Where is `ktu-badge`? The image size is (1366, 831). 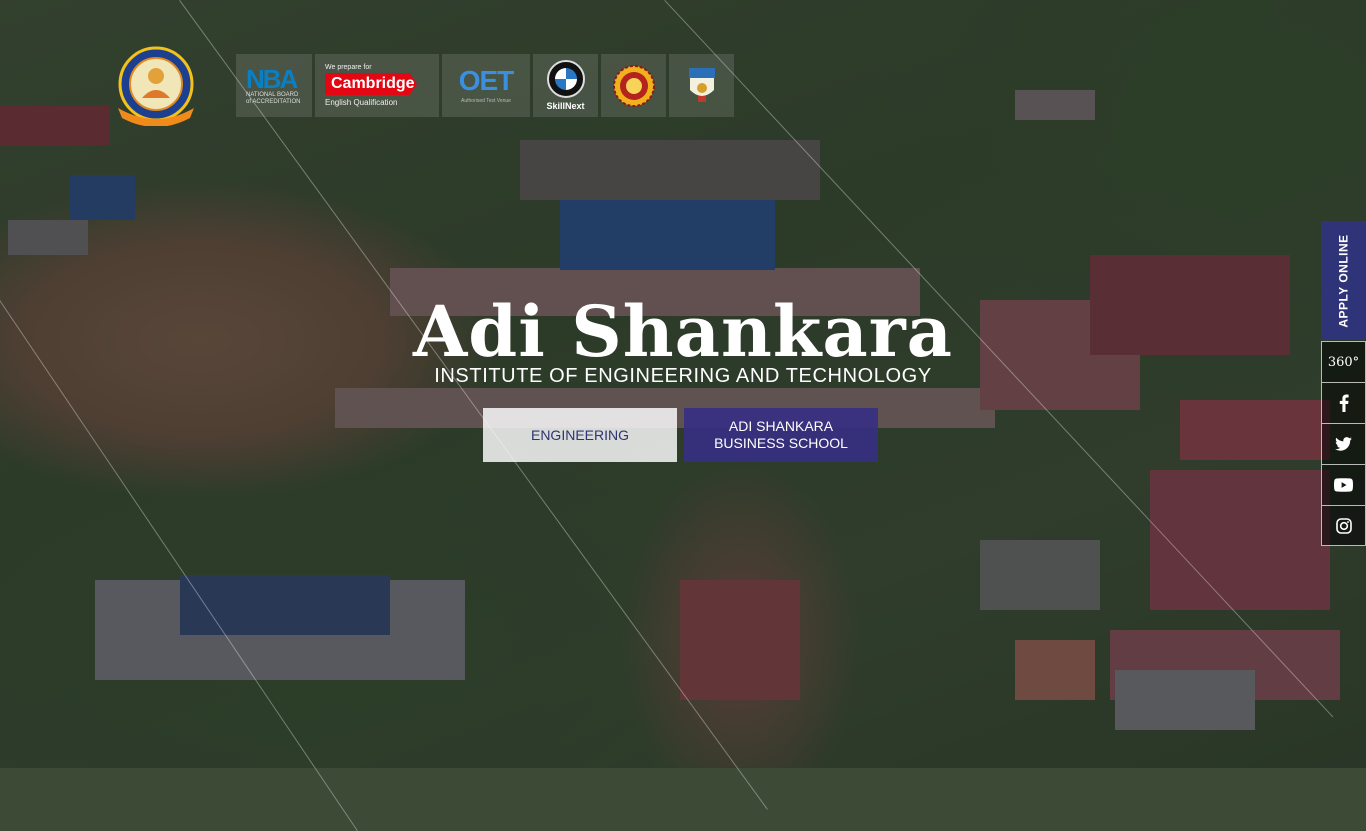 ktu-badge is located at coordinates (701, 85).